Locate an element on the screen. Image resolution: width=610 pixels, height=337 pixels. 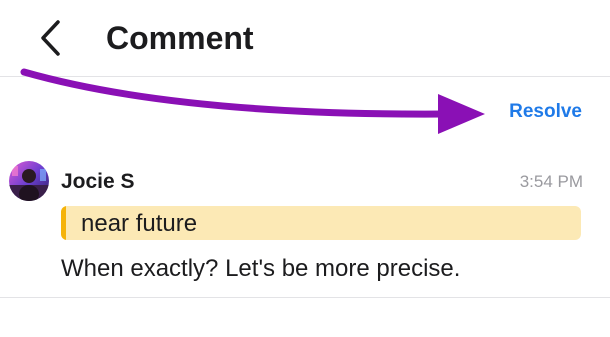
avatar-image is located at coordinates (29, 181).